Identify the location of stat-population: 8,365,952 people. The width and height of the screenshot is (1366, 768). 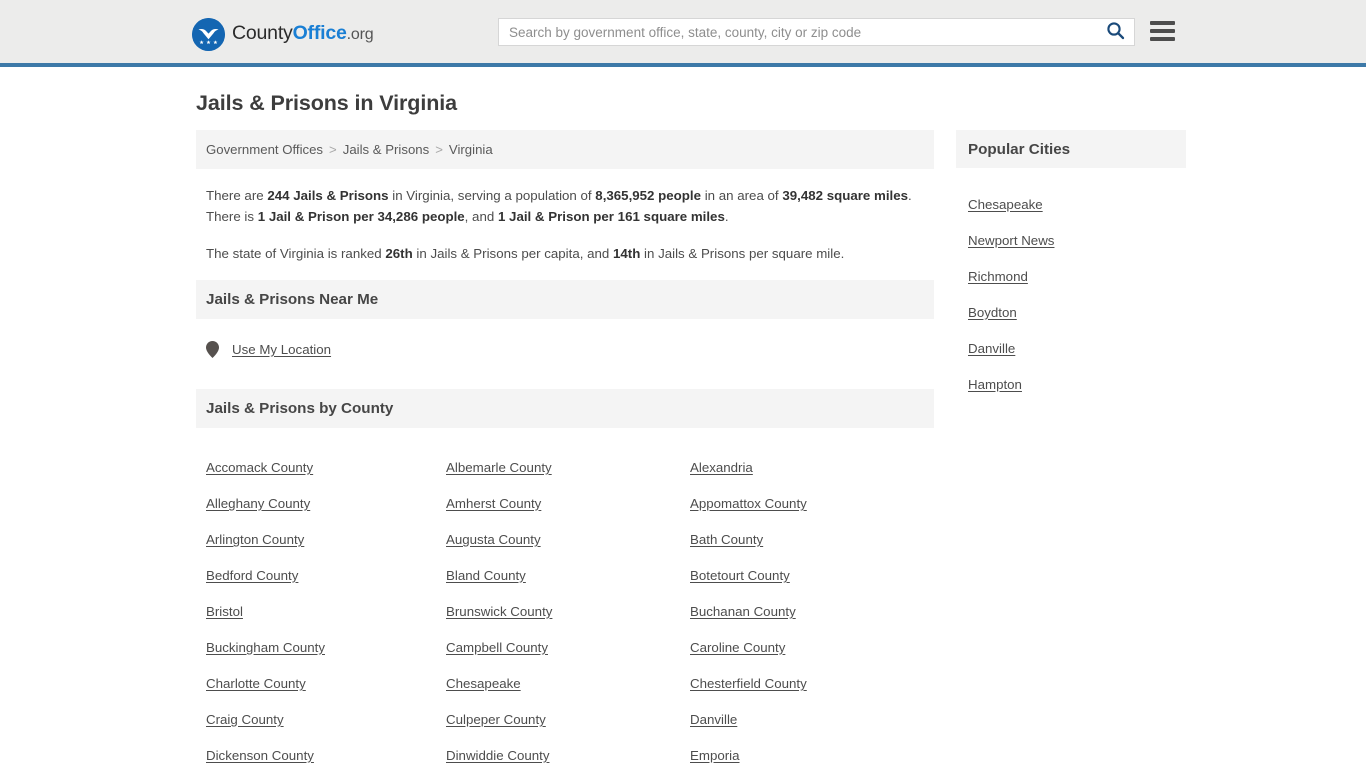
(648, 195).